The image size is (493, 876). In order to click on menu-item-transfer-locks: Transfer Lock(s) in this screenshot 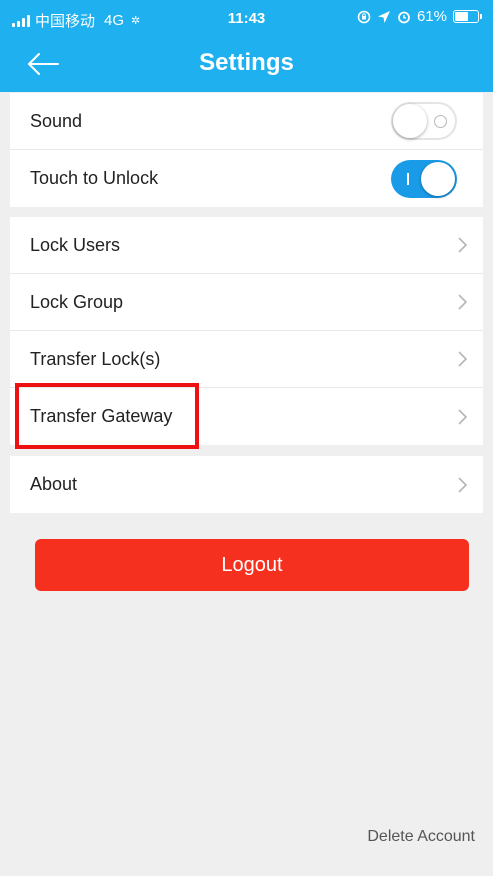, I will do `click(246, 359)`.